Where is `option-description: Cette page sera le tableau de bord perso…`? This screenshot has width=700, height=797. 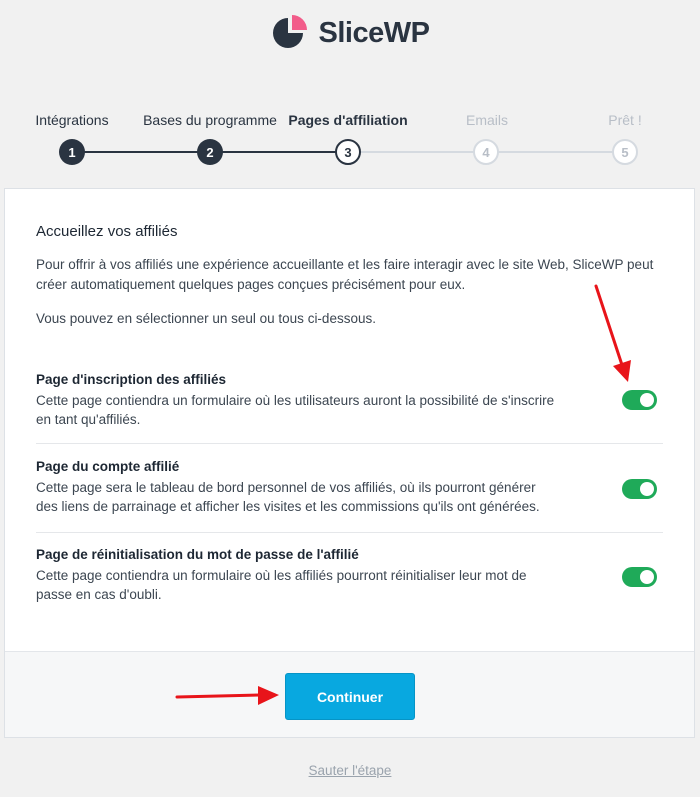
option-description: Cette page sera le tableau de bord perso… is located at coordinates (288, 497).